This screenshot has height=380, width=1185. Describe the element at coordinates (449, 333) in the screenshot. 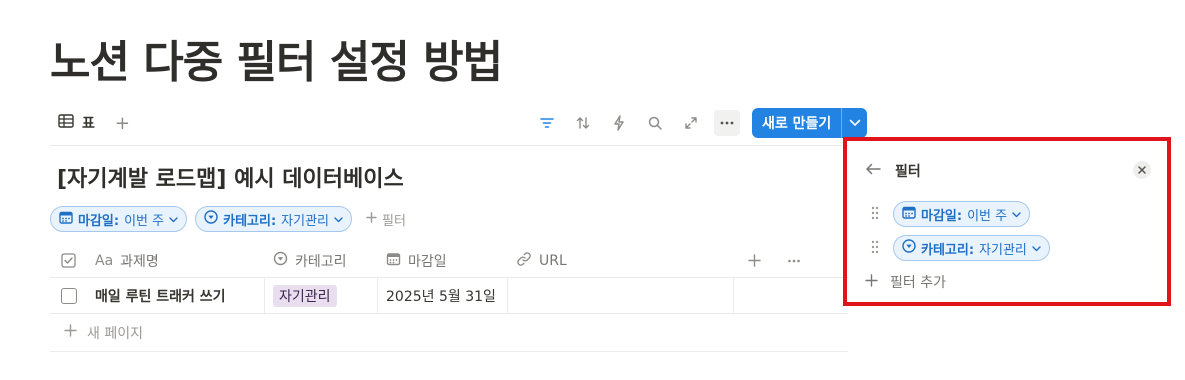

I see `new-page-row: 새 페이지` at that location.